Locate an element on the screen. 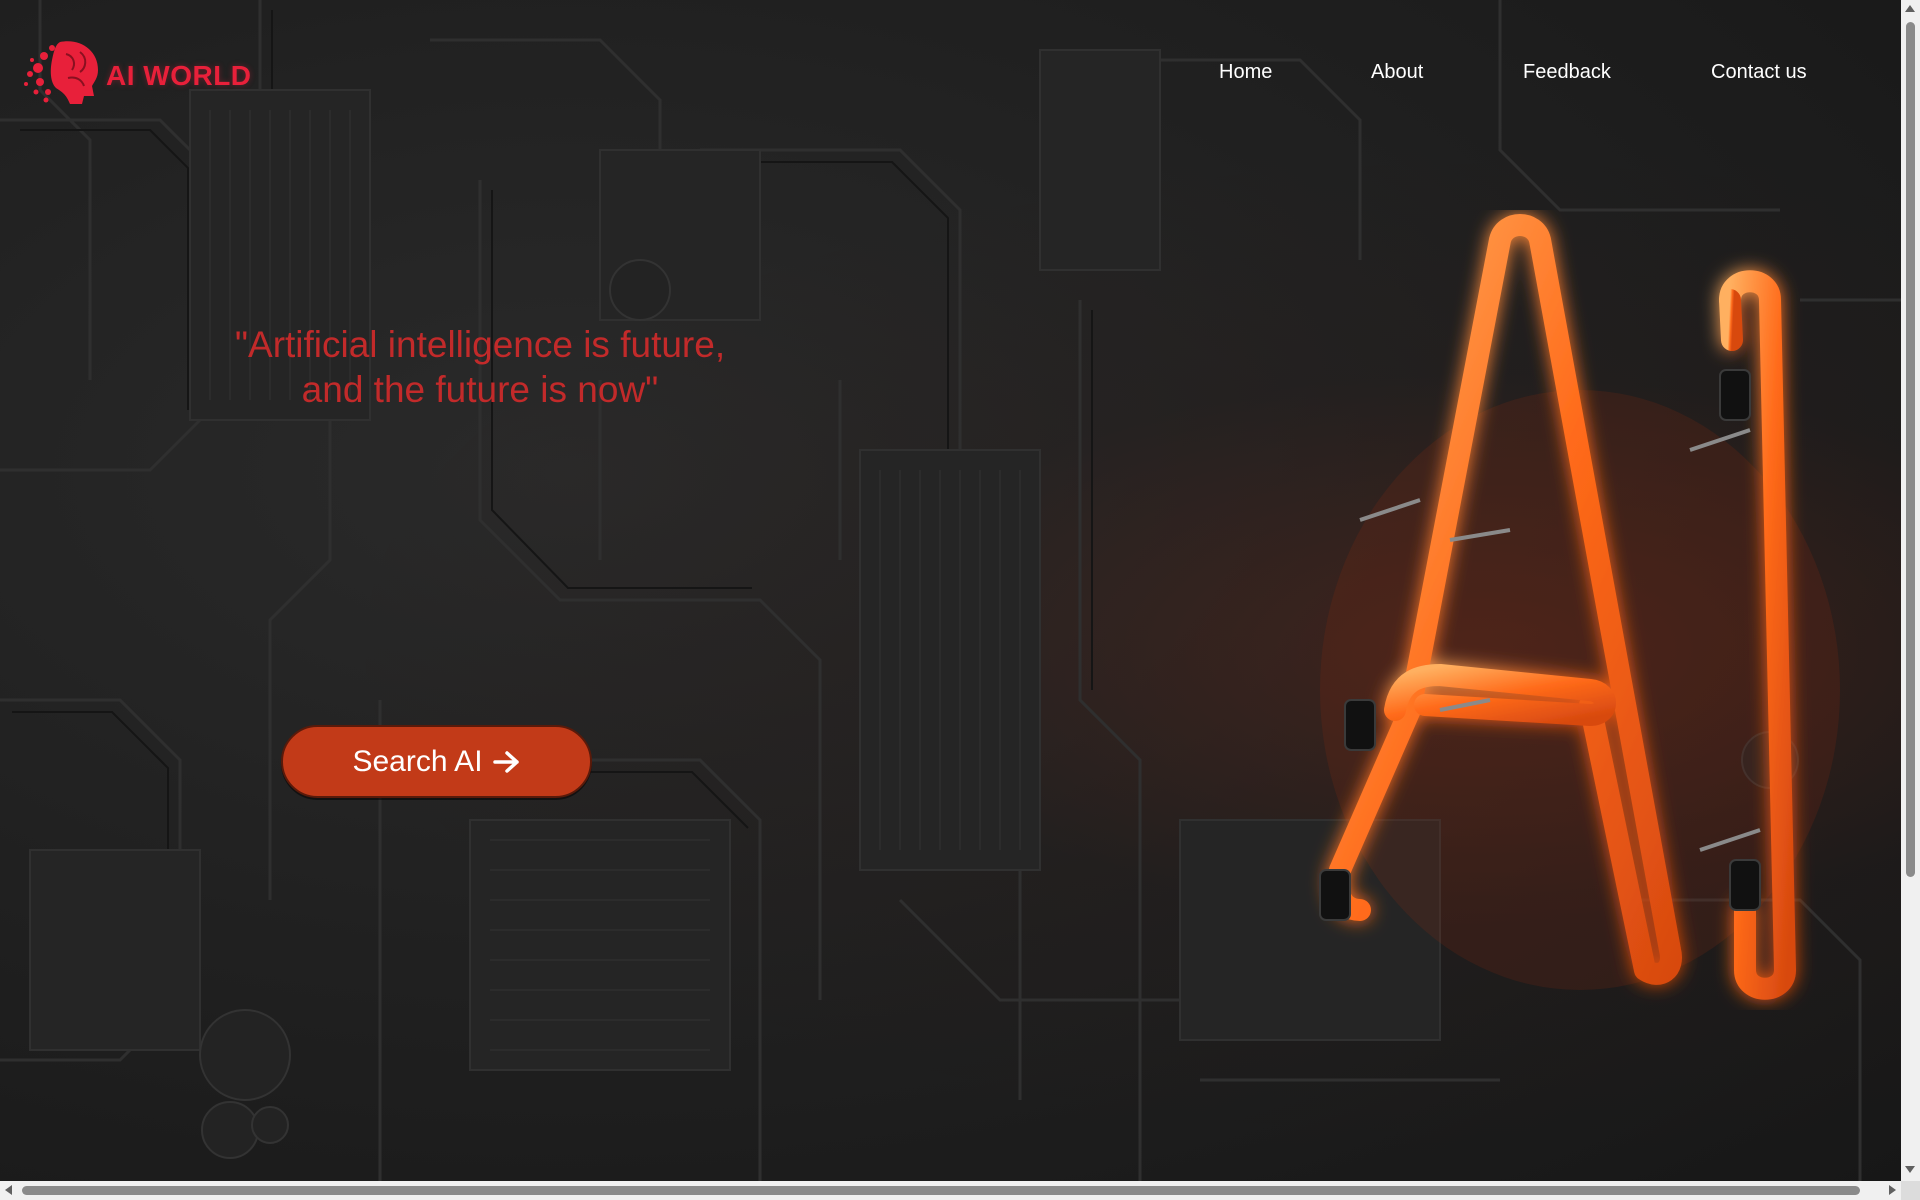 The image size is (1920, 1200). nav-contact-link: Contact us is located at coordinates (1759, 72).